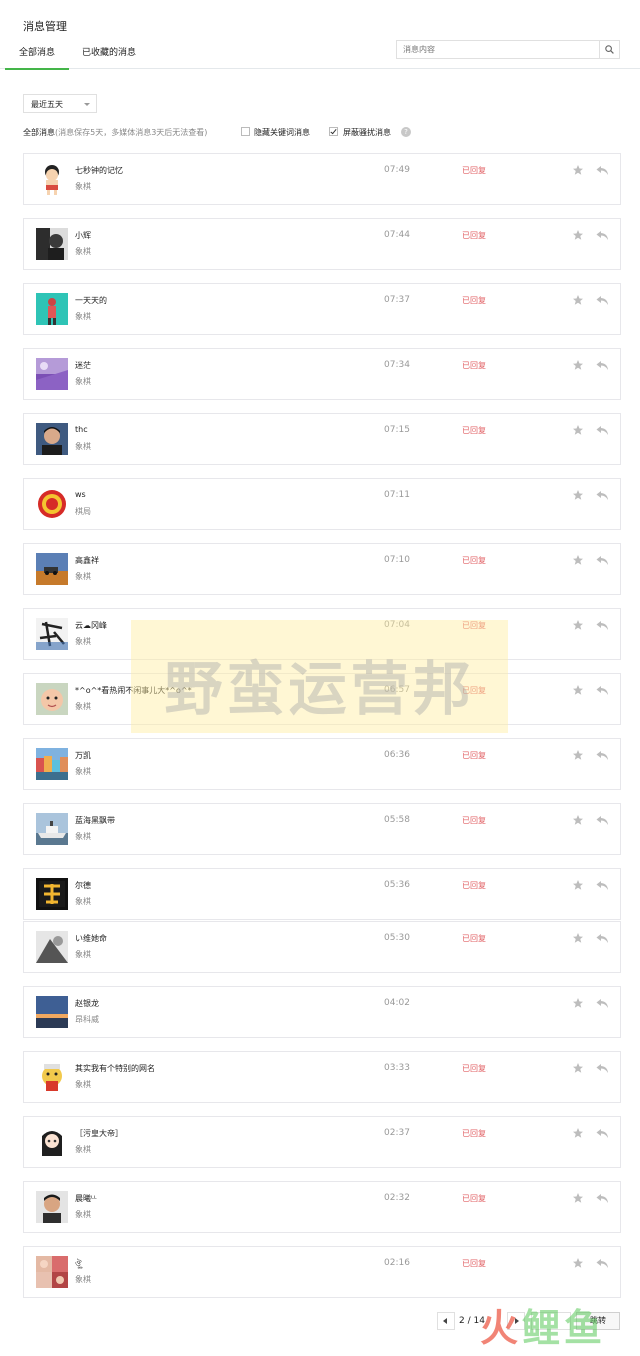  I want to click on search-button, so click(609, 49).